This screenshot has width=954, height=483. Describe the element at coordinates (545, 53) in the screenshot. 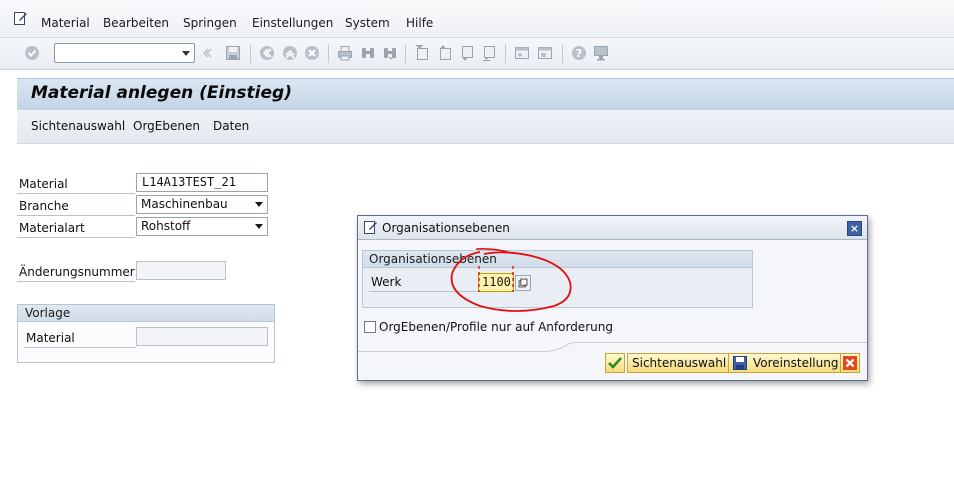

I see `shortcut-icon` at that location.